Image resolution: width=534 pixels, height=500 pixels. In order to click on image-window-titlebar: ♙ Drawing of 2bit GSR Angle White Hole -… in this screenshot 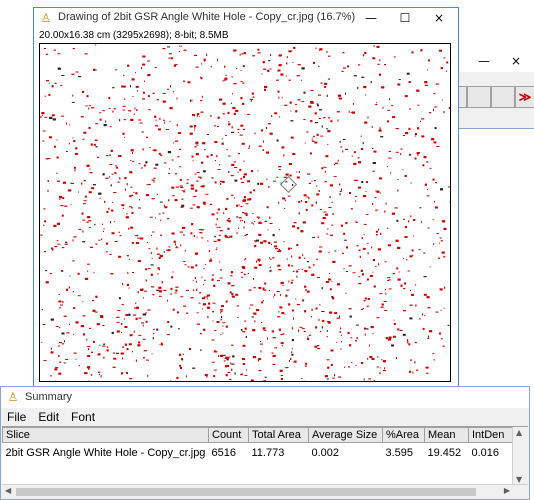, I will do `click(246, 18)`.